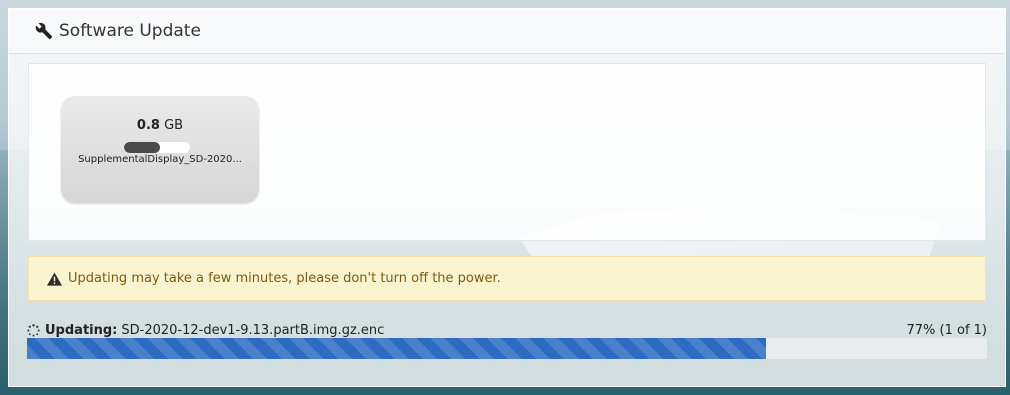 This screenshot has width=1010, height=395. What do you see at coordinates (397, 348) in the screenshot?
I see `update-progress-fill` at bounding box center [397, 348].